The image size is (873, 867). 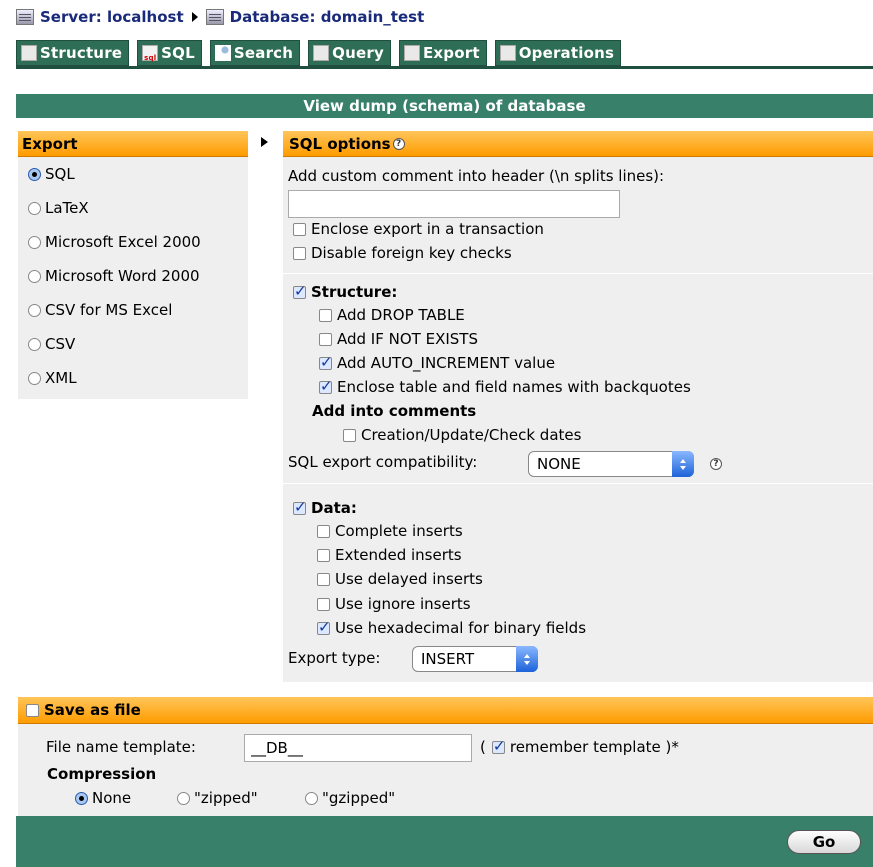 What do you see at coordinates (214, 17) in the screenshot?
I see `database-icon` at bounding box center [214, 17].